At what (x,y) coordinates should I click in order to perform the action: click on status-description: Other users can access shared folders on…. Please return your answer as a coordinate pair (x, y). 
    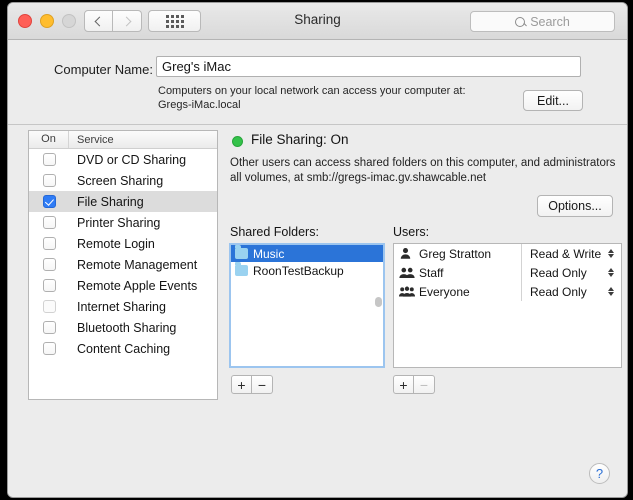
    Looking at the image, I should click on (426, 171).